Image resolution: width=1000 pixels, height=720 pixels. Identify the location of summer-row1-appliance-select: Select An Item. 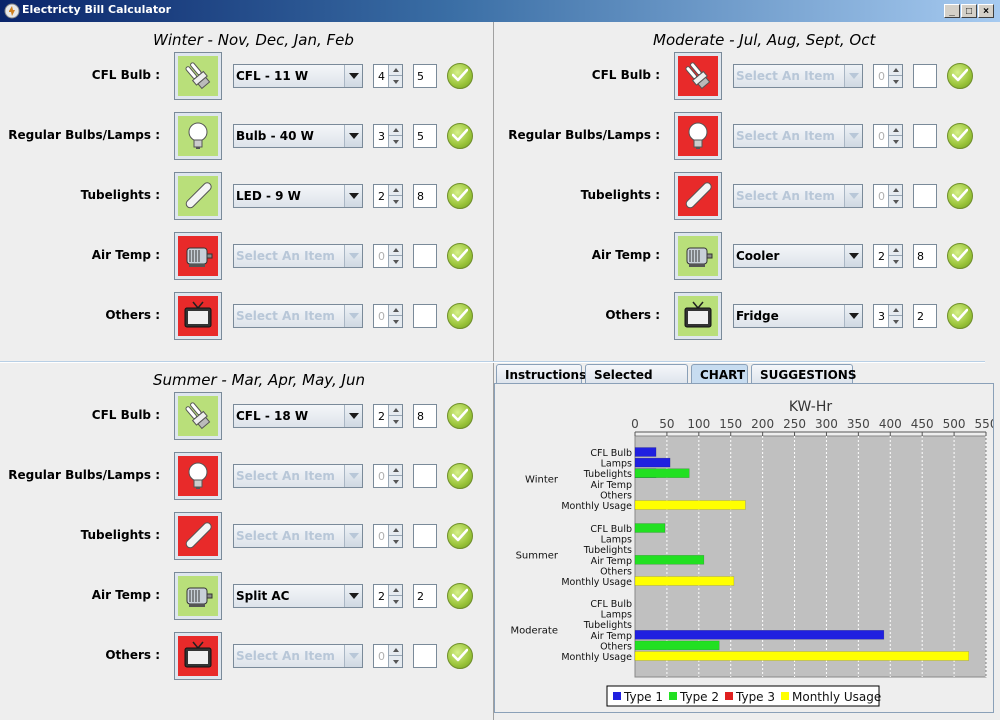
(298, 476).